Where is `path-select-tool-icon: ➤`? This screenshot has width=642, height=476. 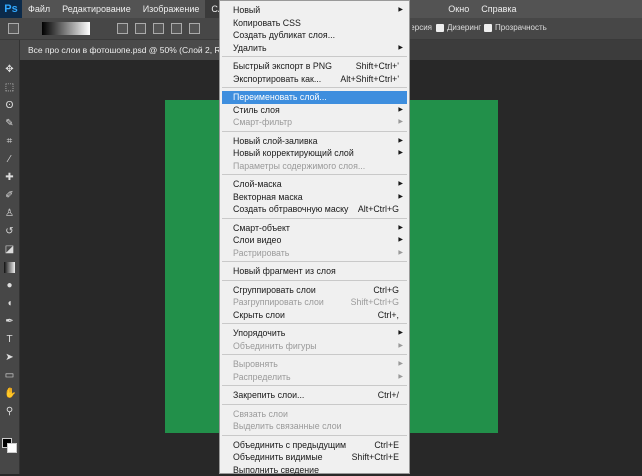
path-select-tool-icon: ➤ is located at coordinates (9, 357).